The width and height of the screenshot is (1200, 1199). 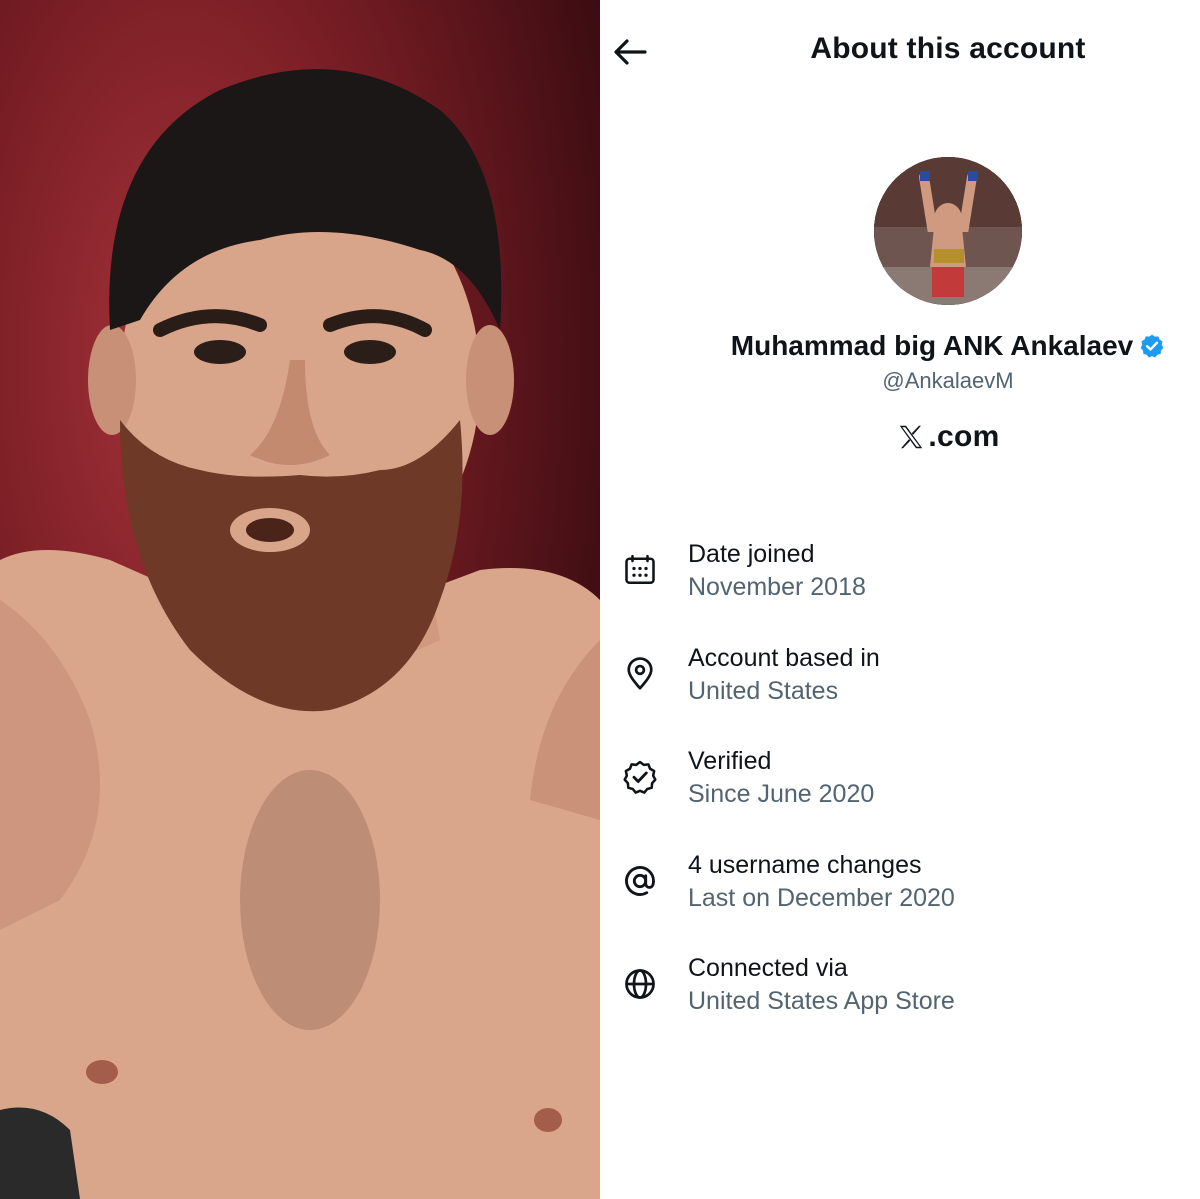 I want to click on info-value: November 2018, so click(x=777, y=587).